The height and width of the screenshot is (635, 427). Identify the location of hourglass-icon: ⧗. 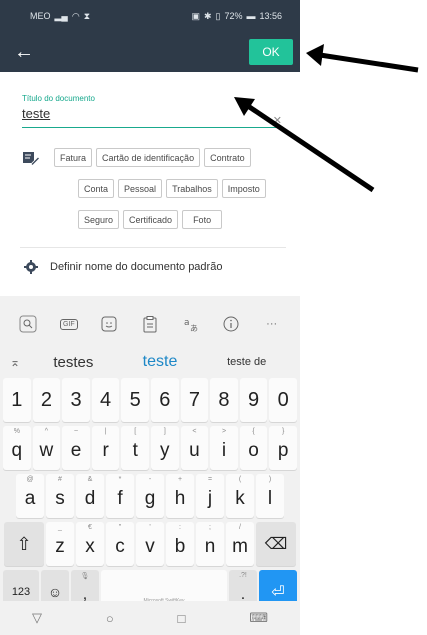
(87, 15).